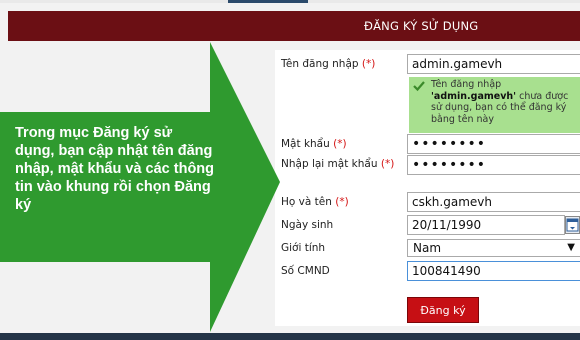 The height and width of the screenshot is (340, 580). I want to click on gender-label: Giới tính, so click(303, 248).